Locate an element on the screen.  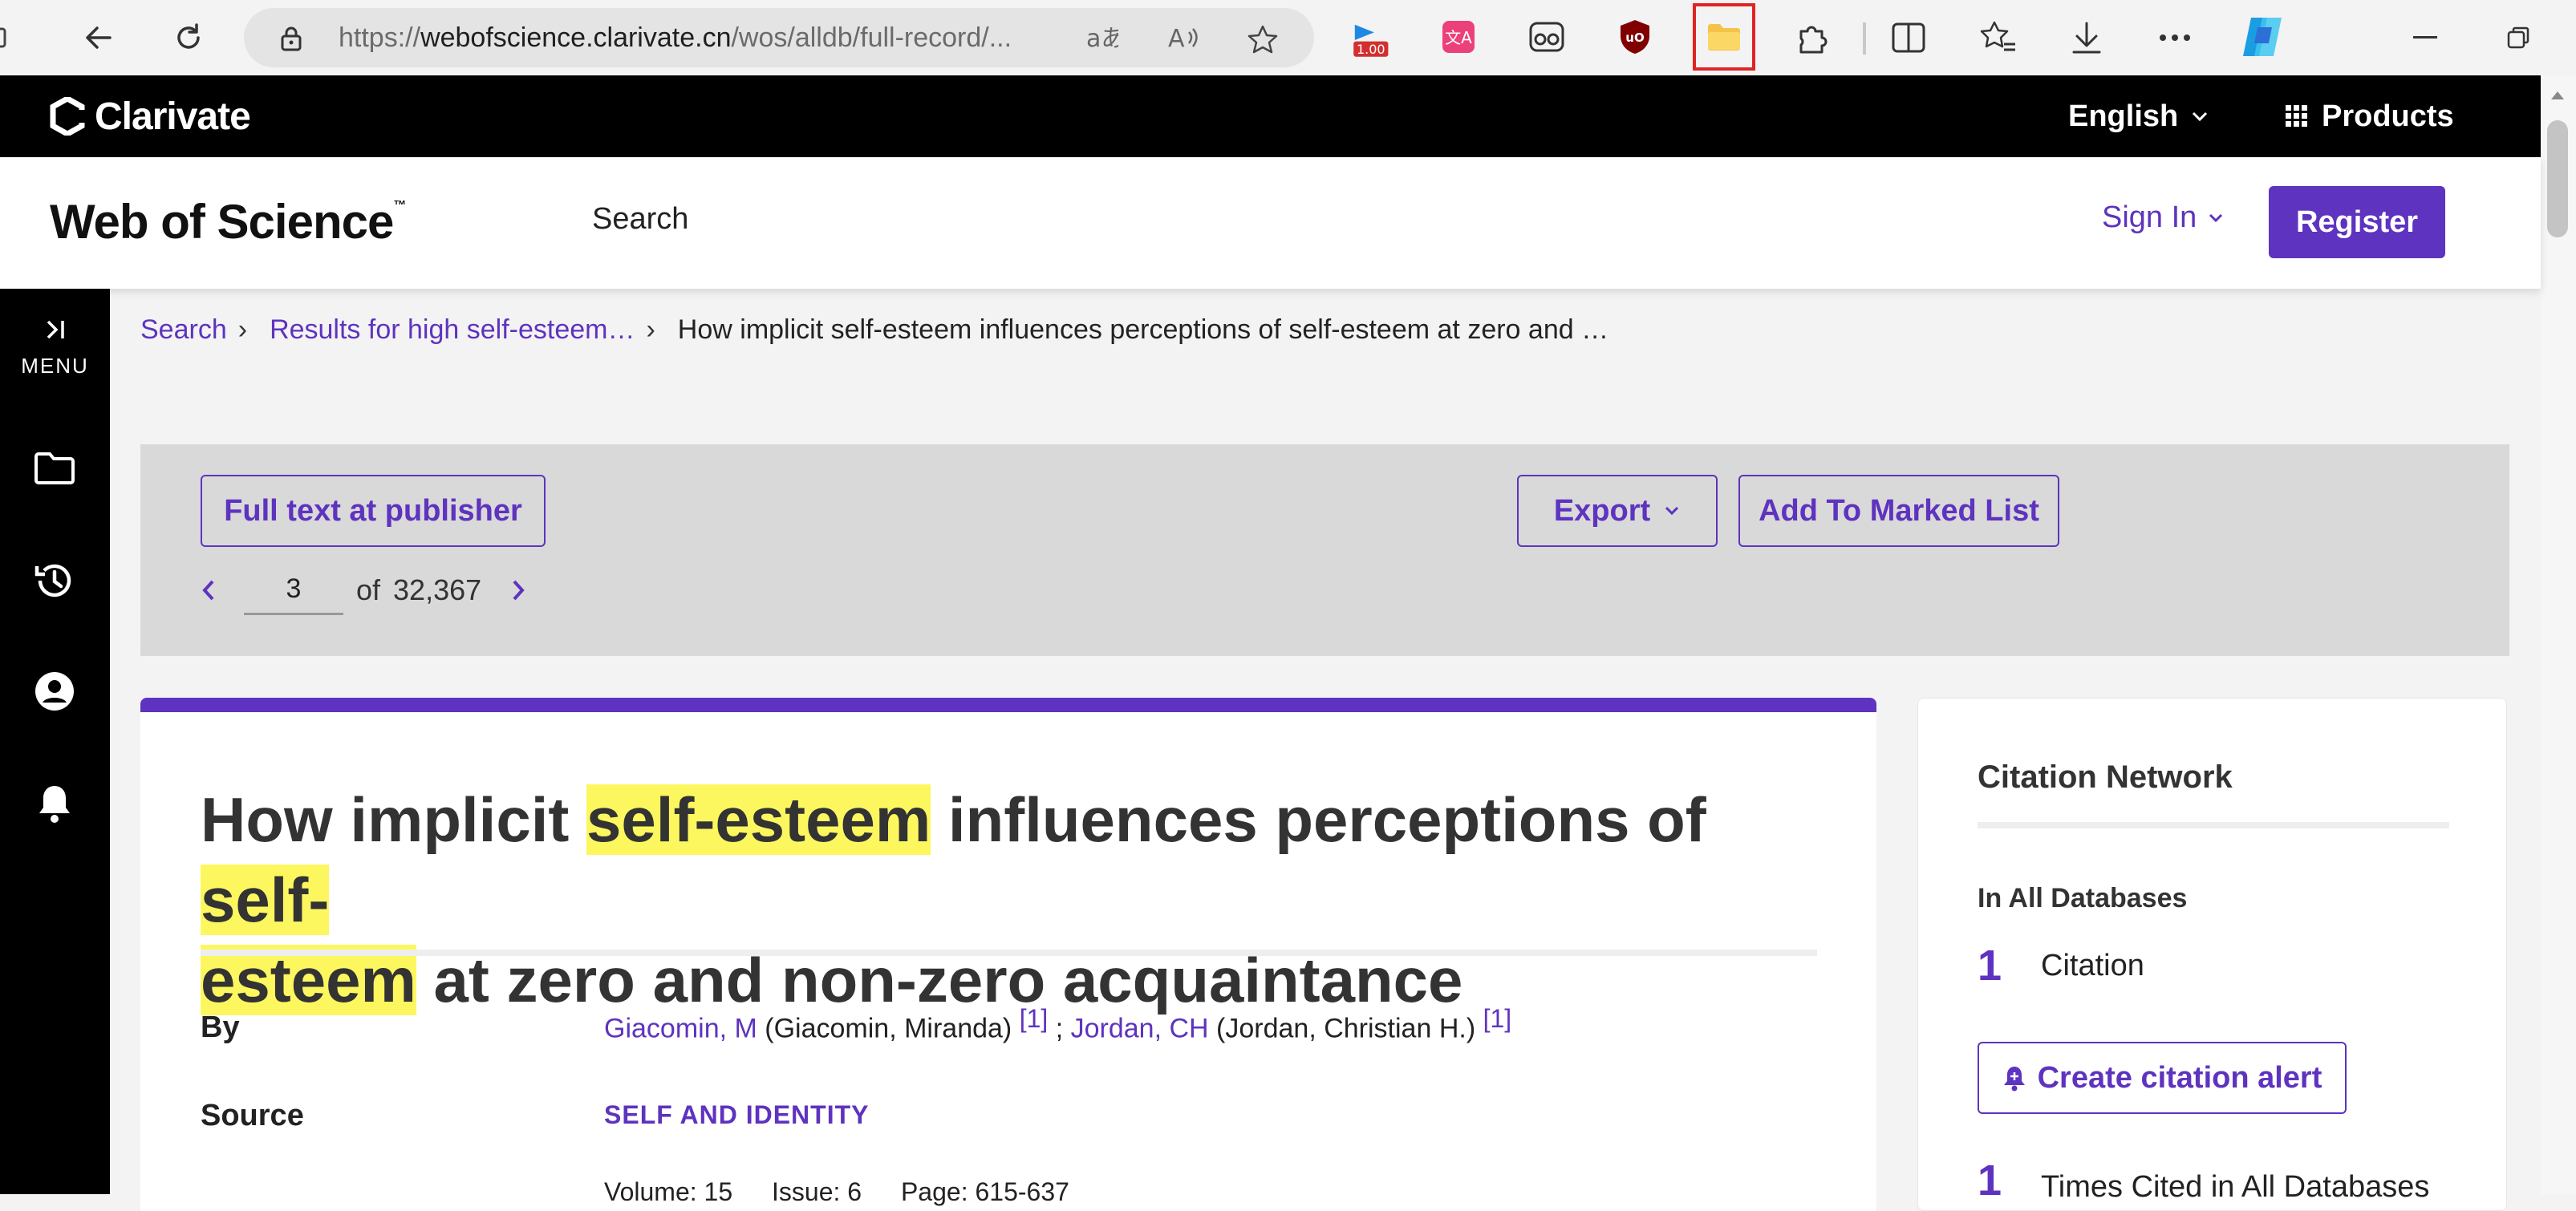
extension-reader-icon is located at coordinates (1546, 37).